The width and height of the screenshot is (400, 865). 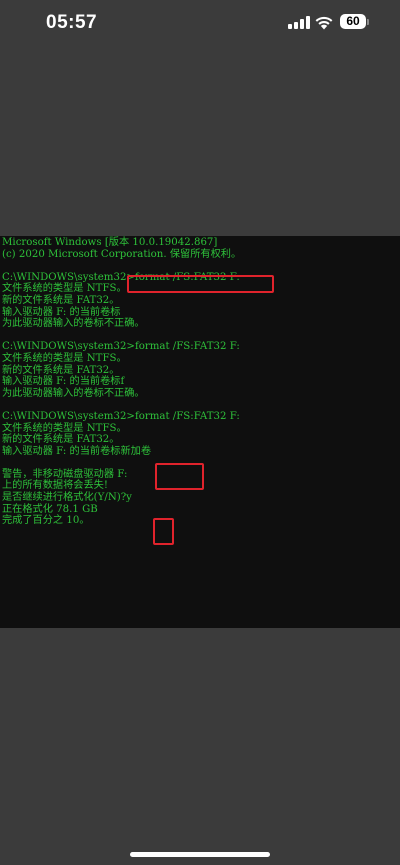 What do you see at coordinates (122, 254) in the screenshot?
I see `console-line: (c) 2020 Microsoft Corporation. 保留所有权利。` at bounding box center [122, 254].